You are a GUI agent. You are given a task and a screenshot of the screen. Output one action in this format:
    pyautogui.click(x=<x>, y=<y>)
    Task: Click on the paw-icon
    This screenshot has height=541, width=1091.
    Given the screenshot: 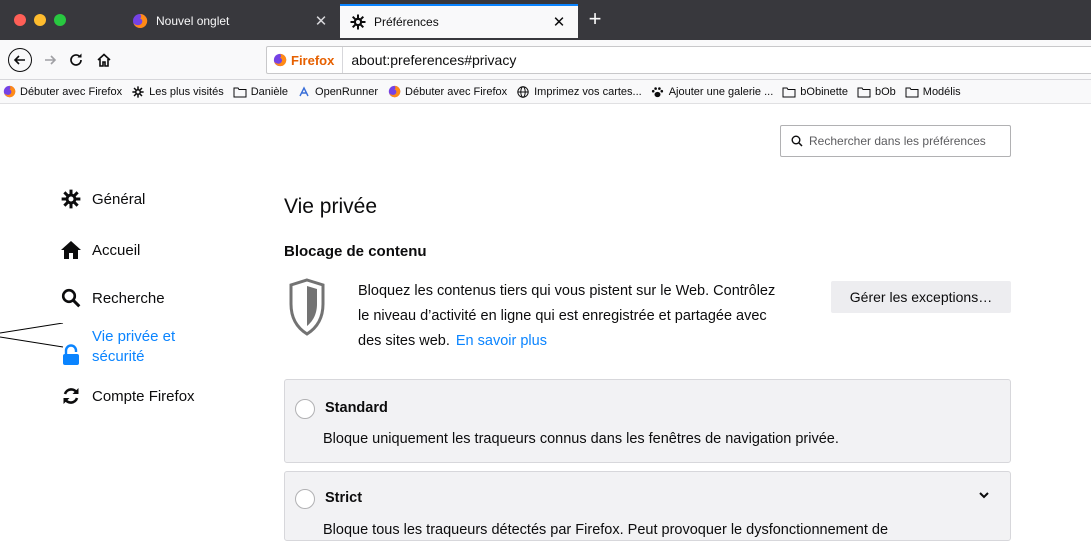 What is the action you would take?
    pyautogui.click(x=658, y=92)
    